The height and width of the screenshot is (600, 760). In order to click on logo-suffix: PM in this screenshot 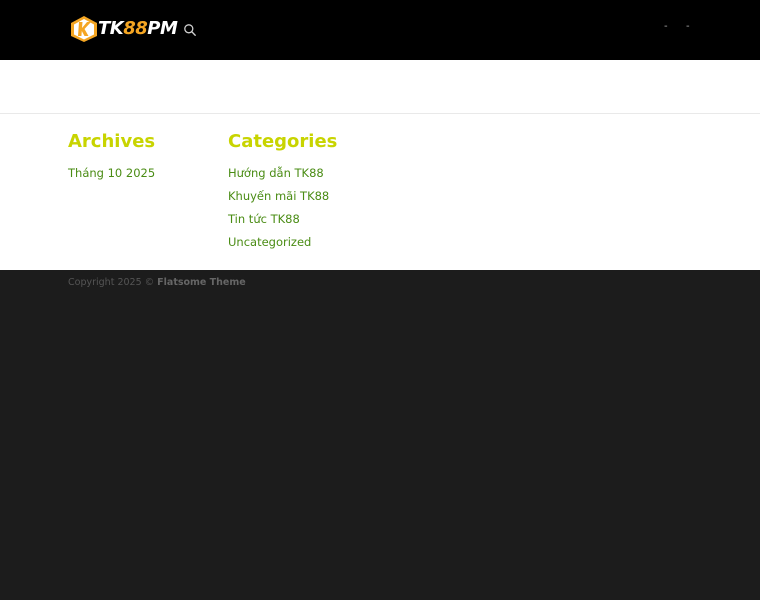, I will do `click(162, 28)`.